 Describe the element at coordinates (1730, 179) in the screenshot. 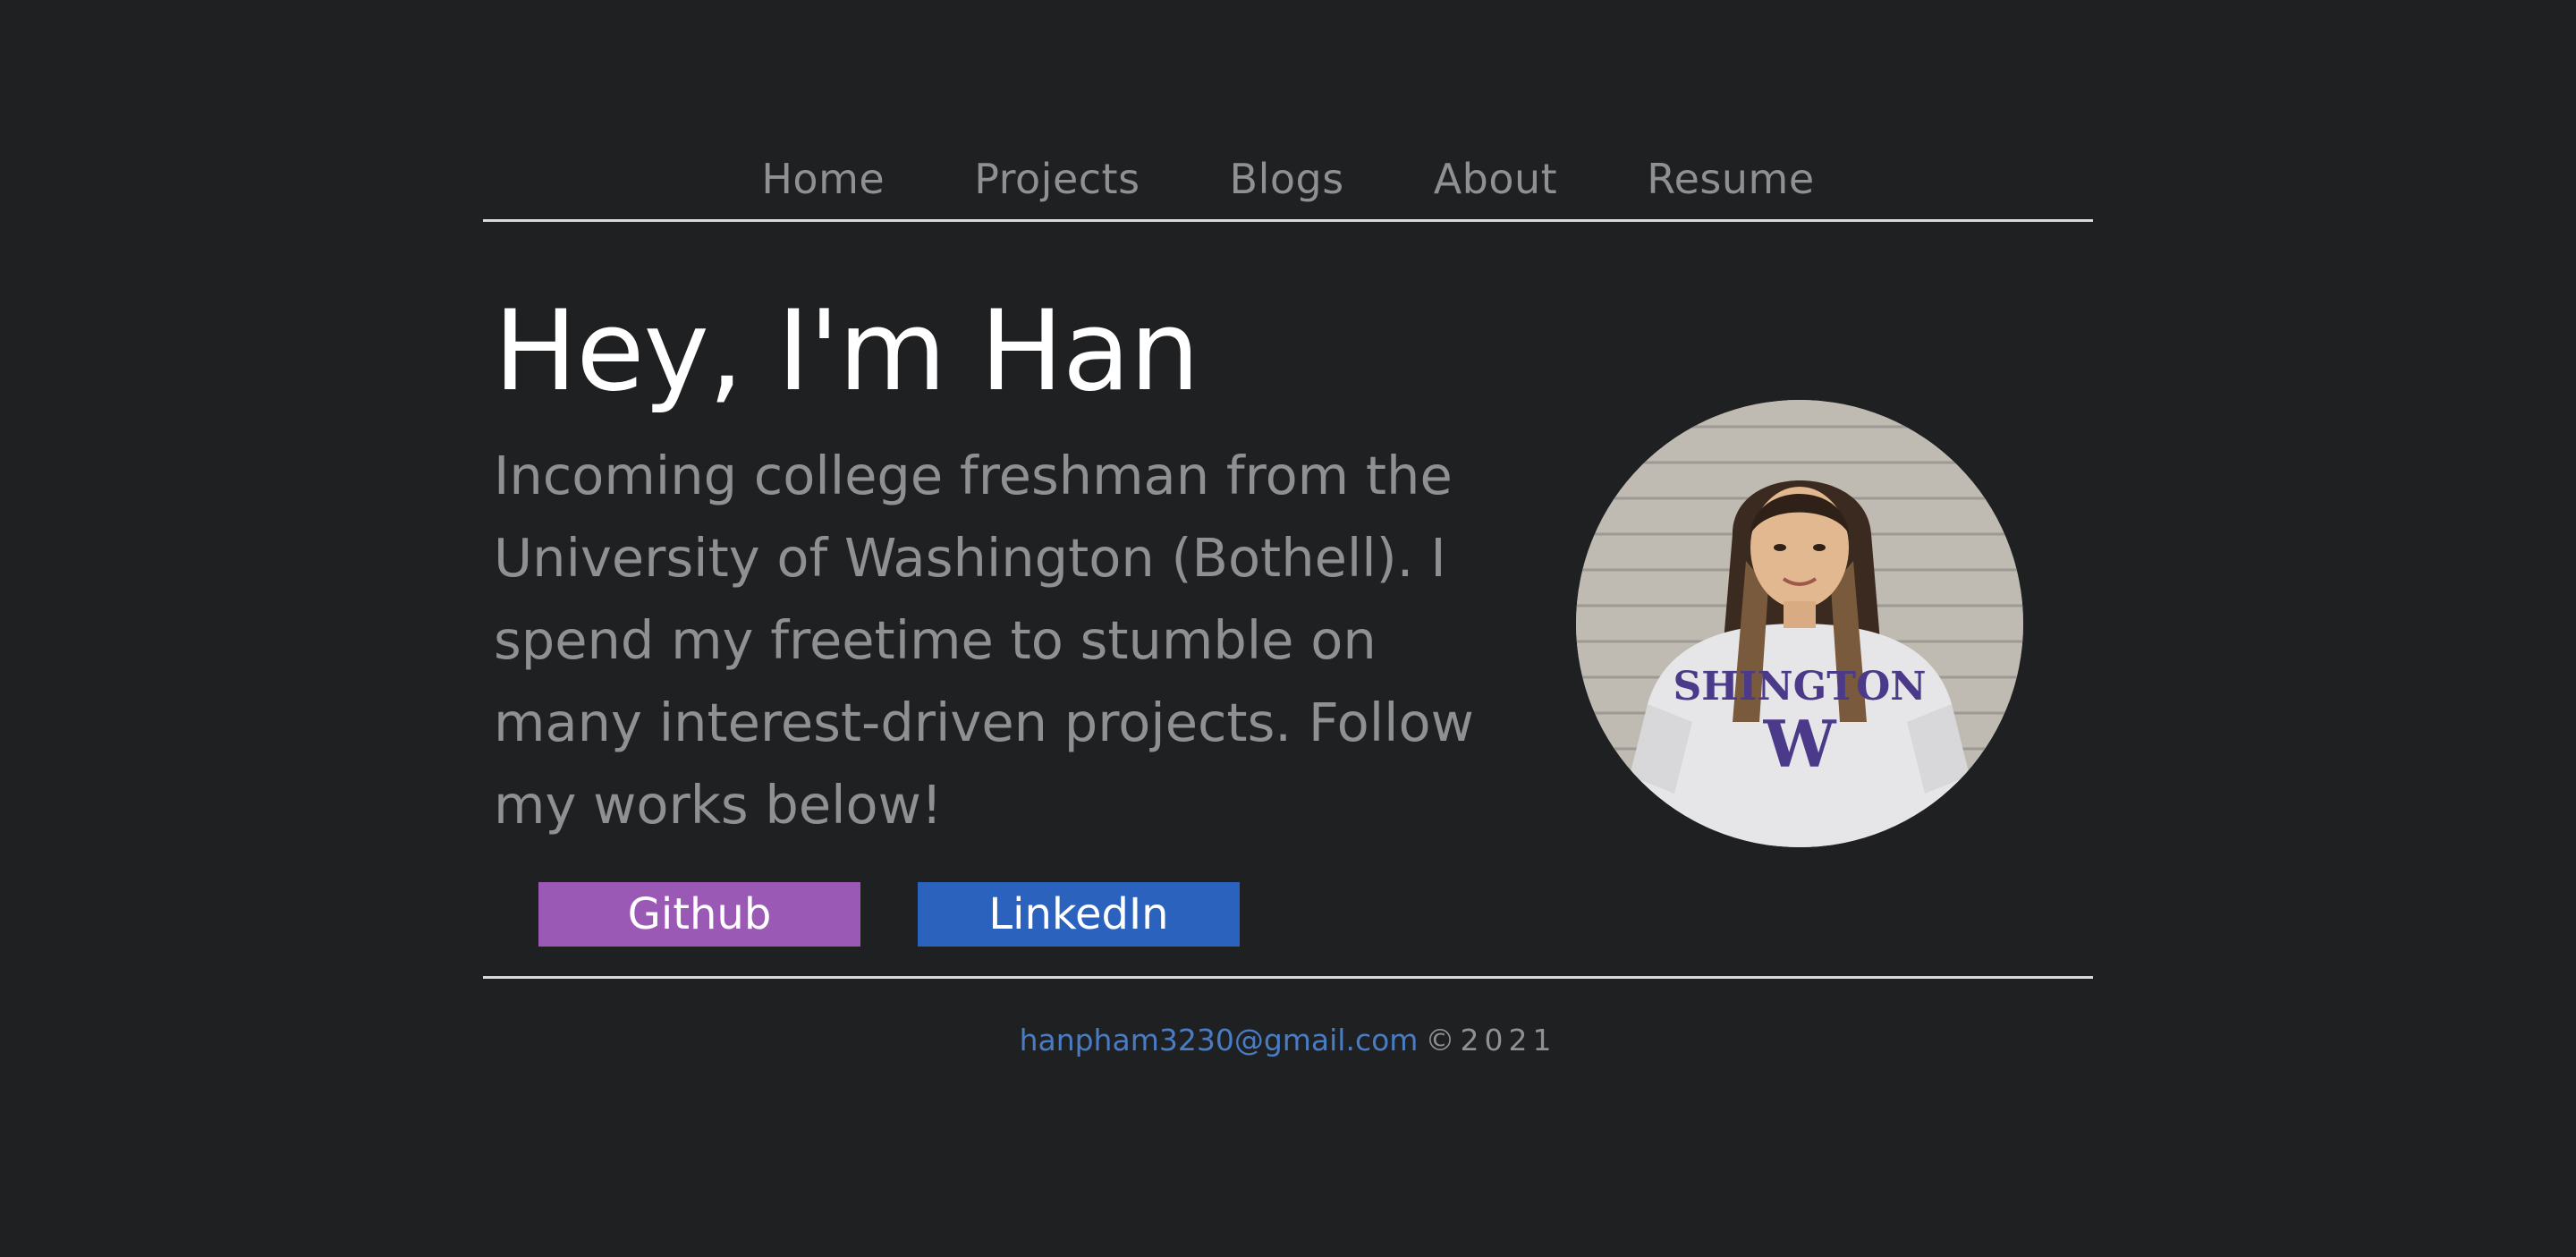

I see `nav-resume: Resume` at that location.